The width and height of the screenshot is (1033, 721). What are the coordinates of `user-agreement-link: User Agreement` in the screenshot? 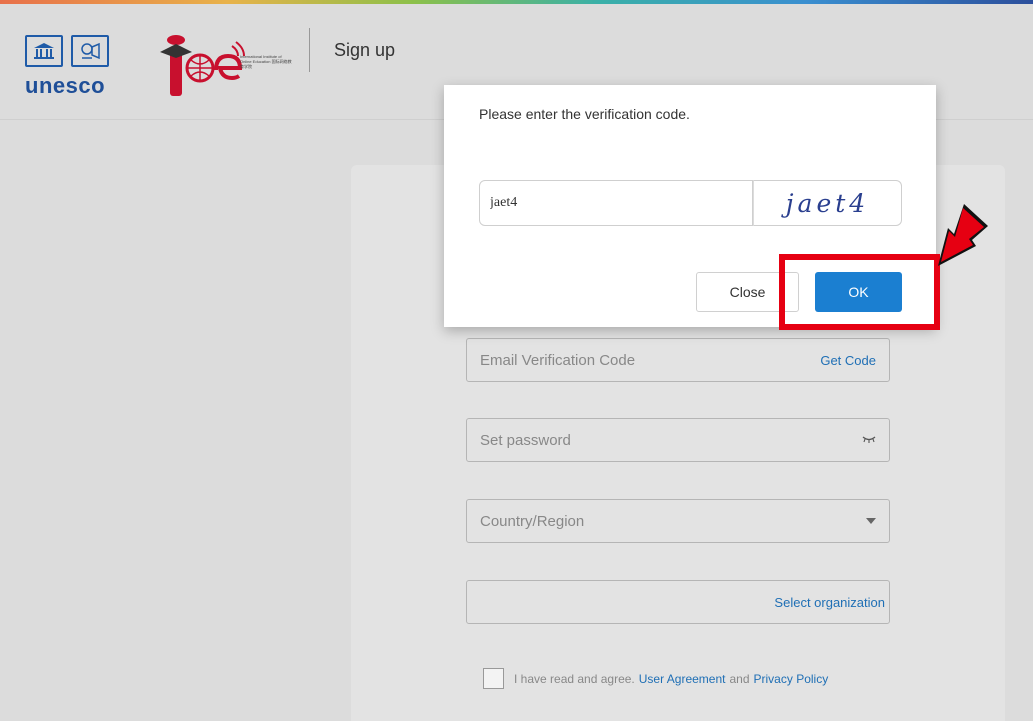 It's located at (682, 679).